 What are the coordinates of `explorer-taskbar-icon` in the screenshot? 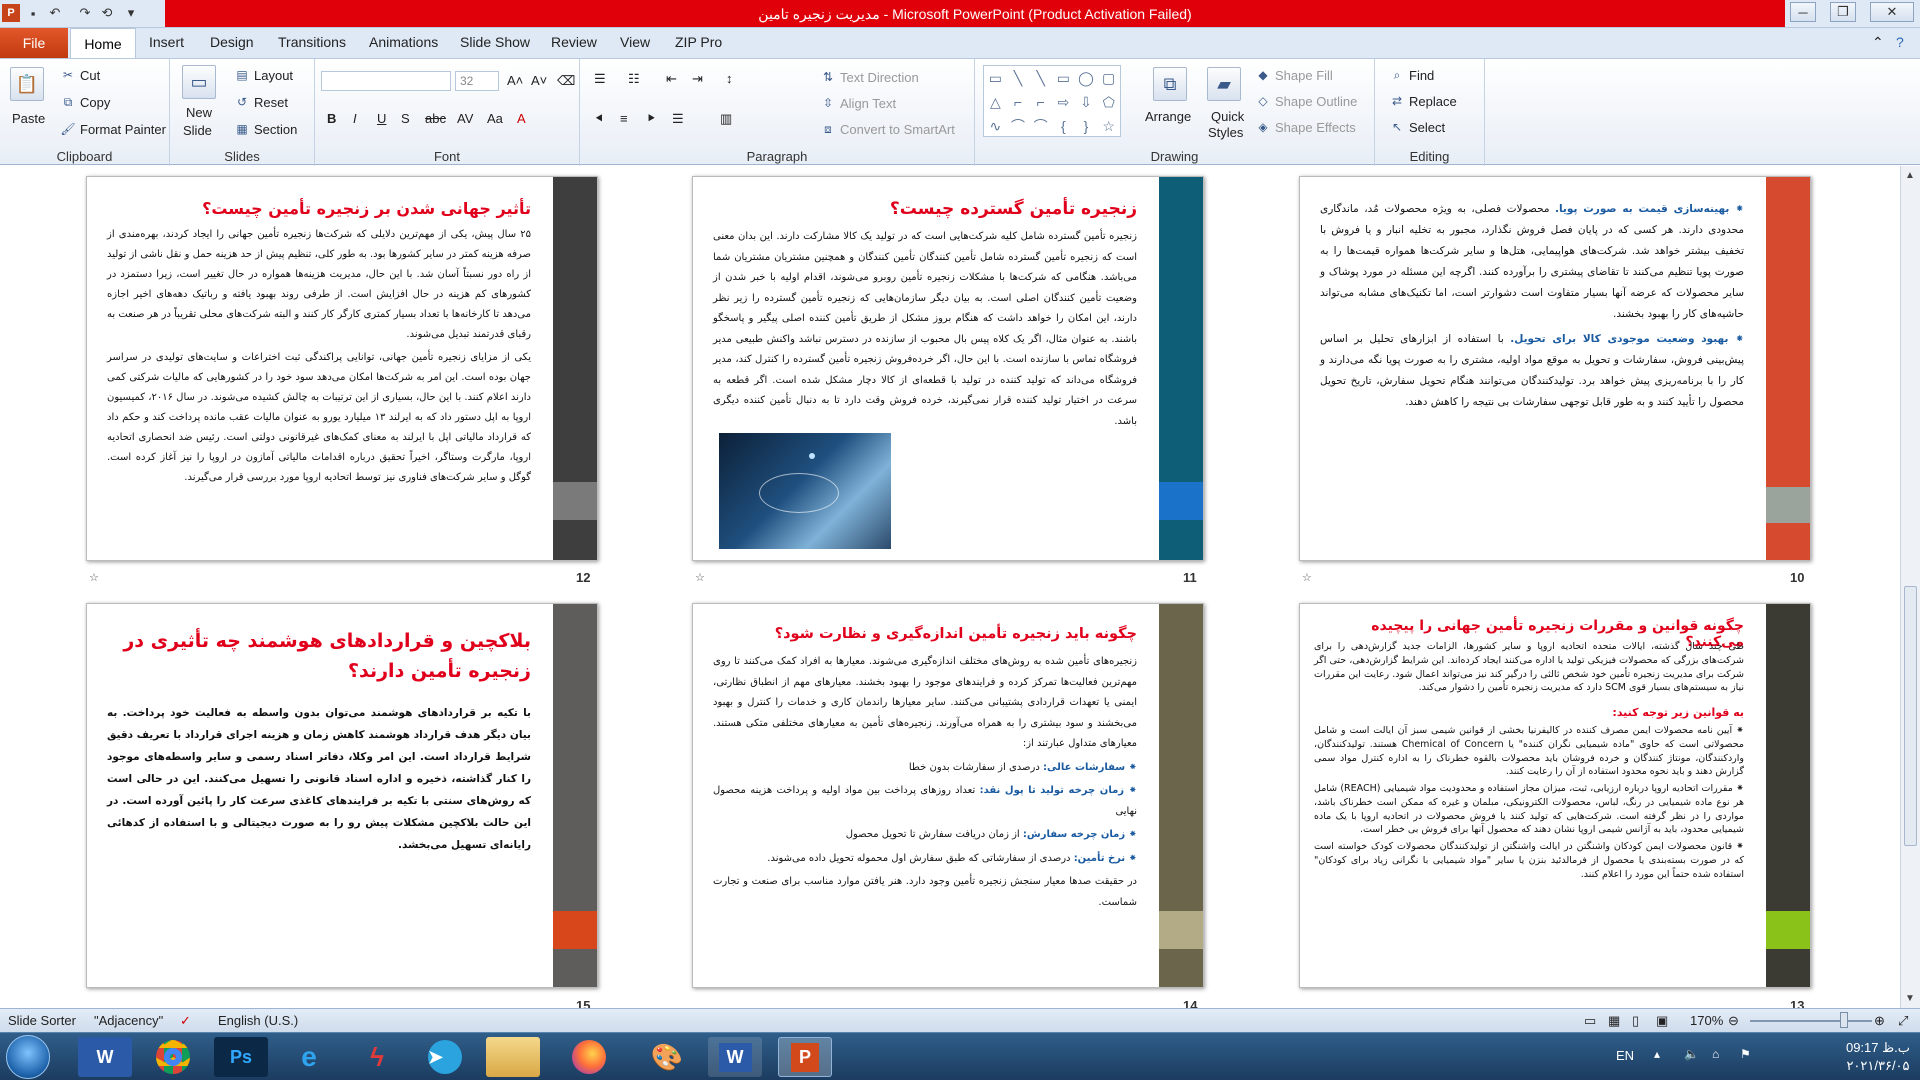 It's located at (513, 1057).